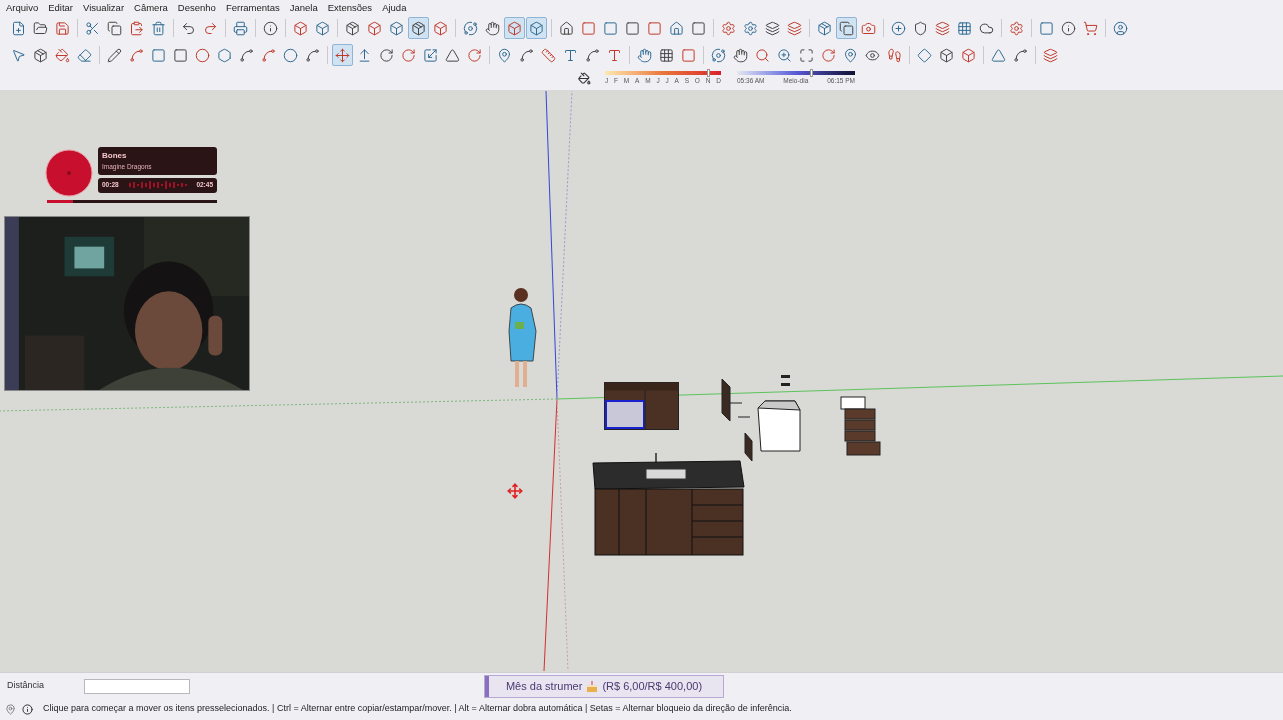  What do you see at coordinates (303, 8) in the screenshot?
I see `menu-item: Janela` at bounding box center [303, 8].